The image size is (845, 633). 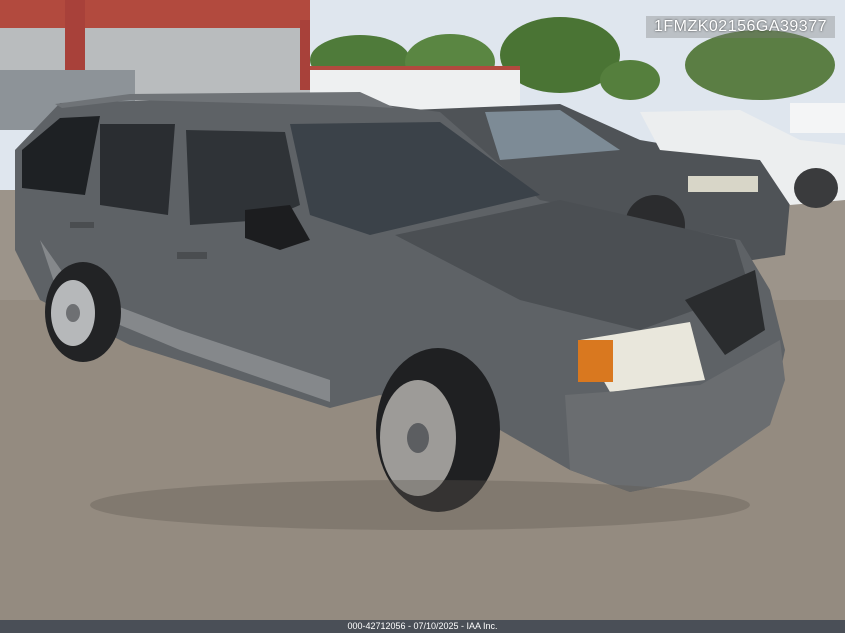 I want to click on footer-caption-bar: 000-42712056 - 07/10/2025 - IAA Inc., so click(x=422, y=626).